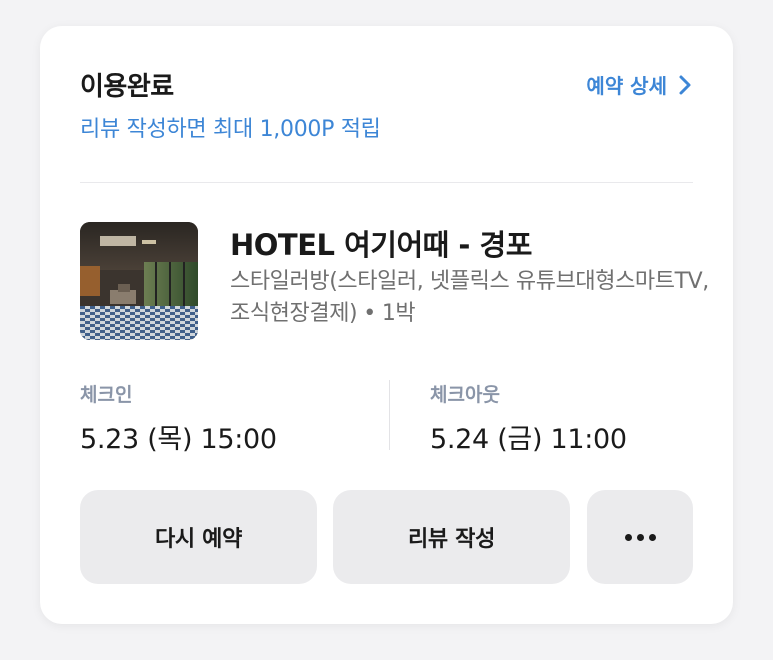 Image resolution: width=773 pixels, height=660 pixels. I want to click on write-review-button: 리뷰 작성, so click(451, 537).